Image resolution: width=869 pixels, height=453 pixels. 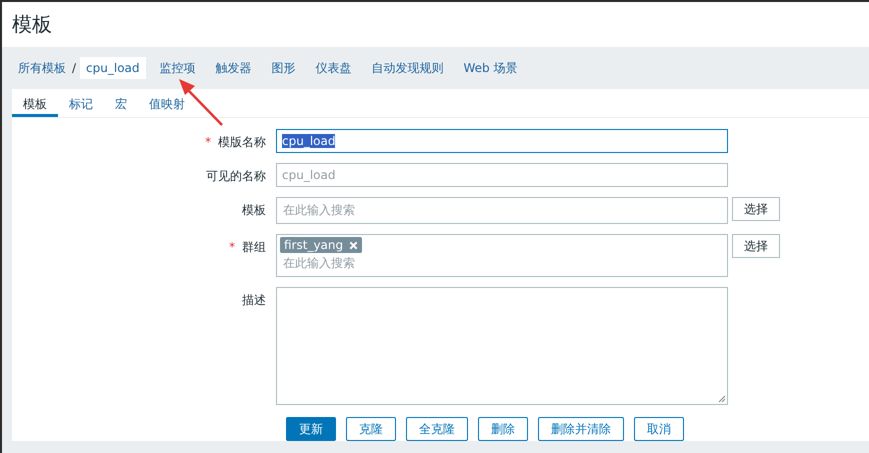 What do you see at coordinates (722, 399) in the screenshot?
I see `resize-handle-icon` at bounding box center [722, 399].